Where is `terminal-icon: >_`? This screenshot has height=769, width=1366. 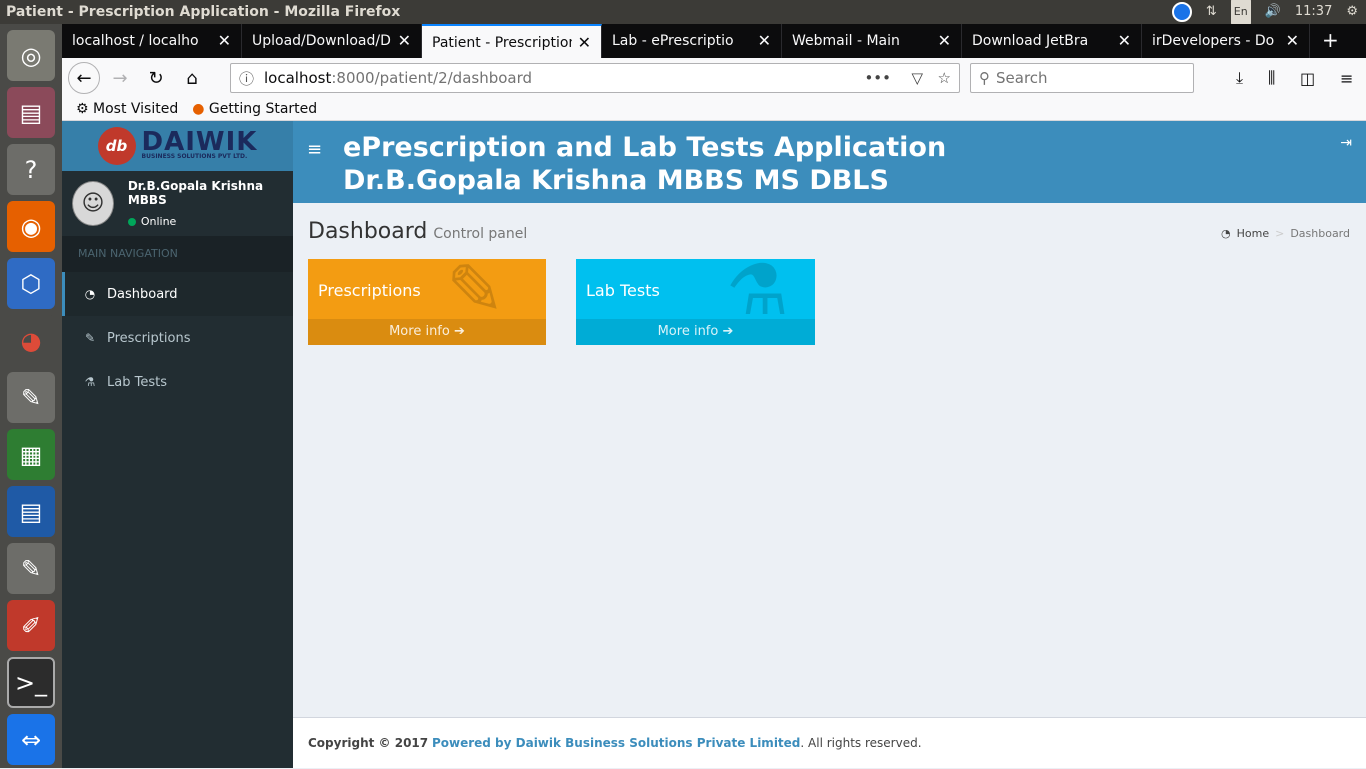 terminal-icon: >_ is located at coordinates (31, 682).